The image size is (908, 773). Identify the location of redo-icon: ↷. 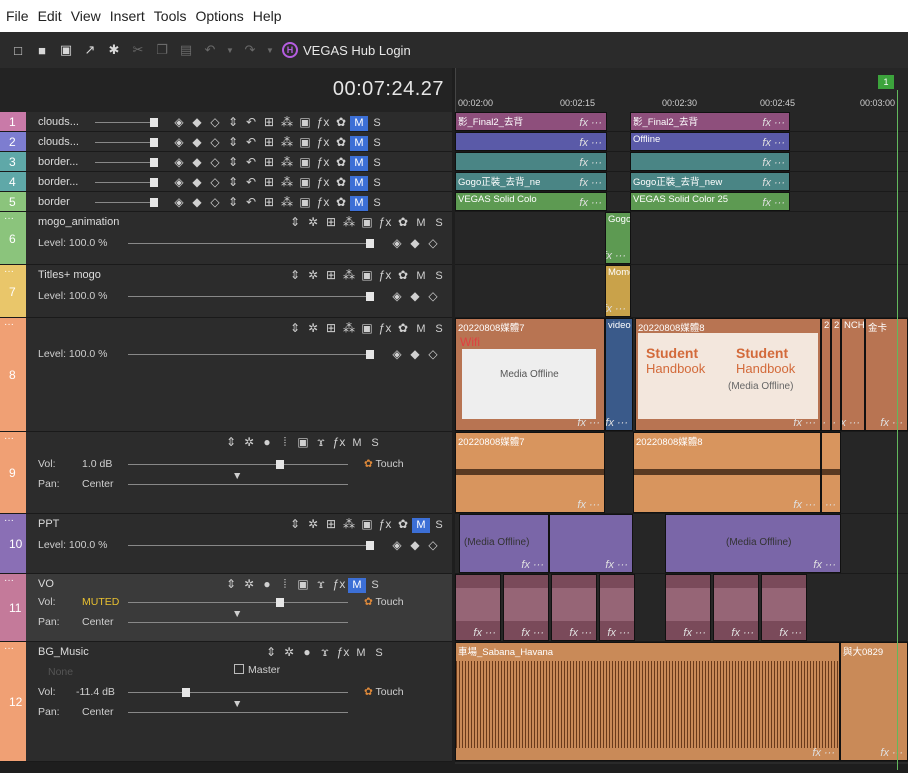
(250, 50).